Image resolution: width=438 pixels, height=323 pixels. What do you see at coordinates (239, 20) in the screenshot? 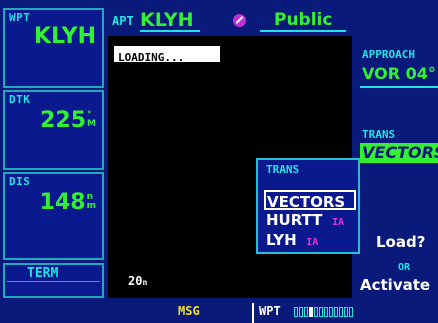
I see `airport-type-icon` at bounding box center [239, 20].